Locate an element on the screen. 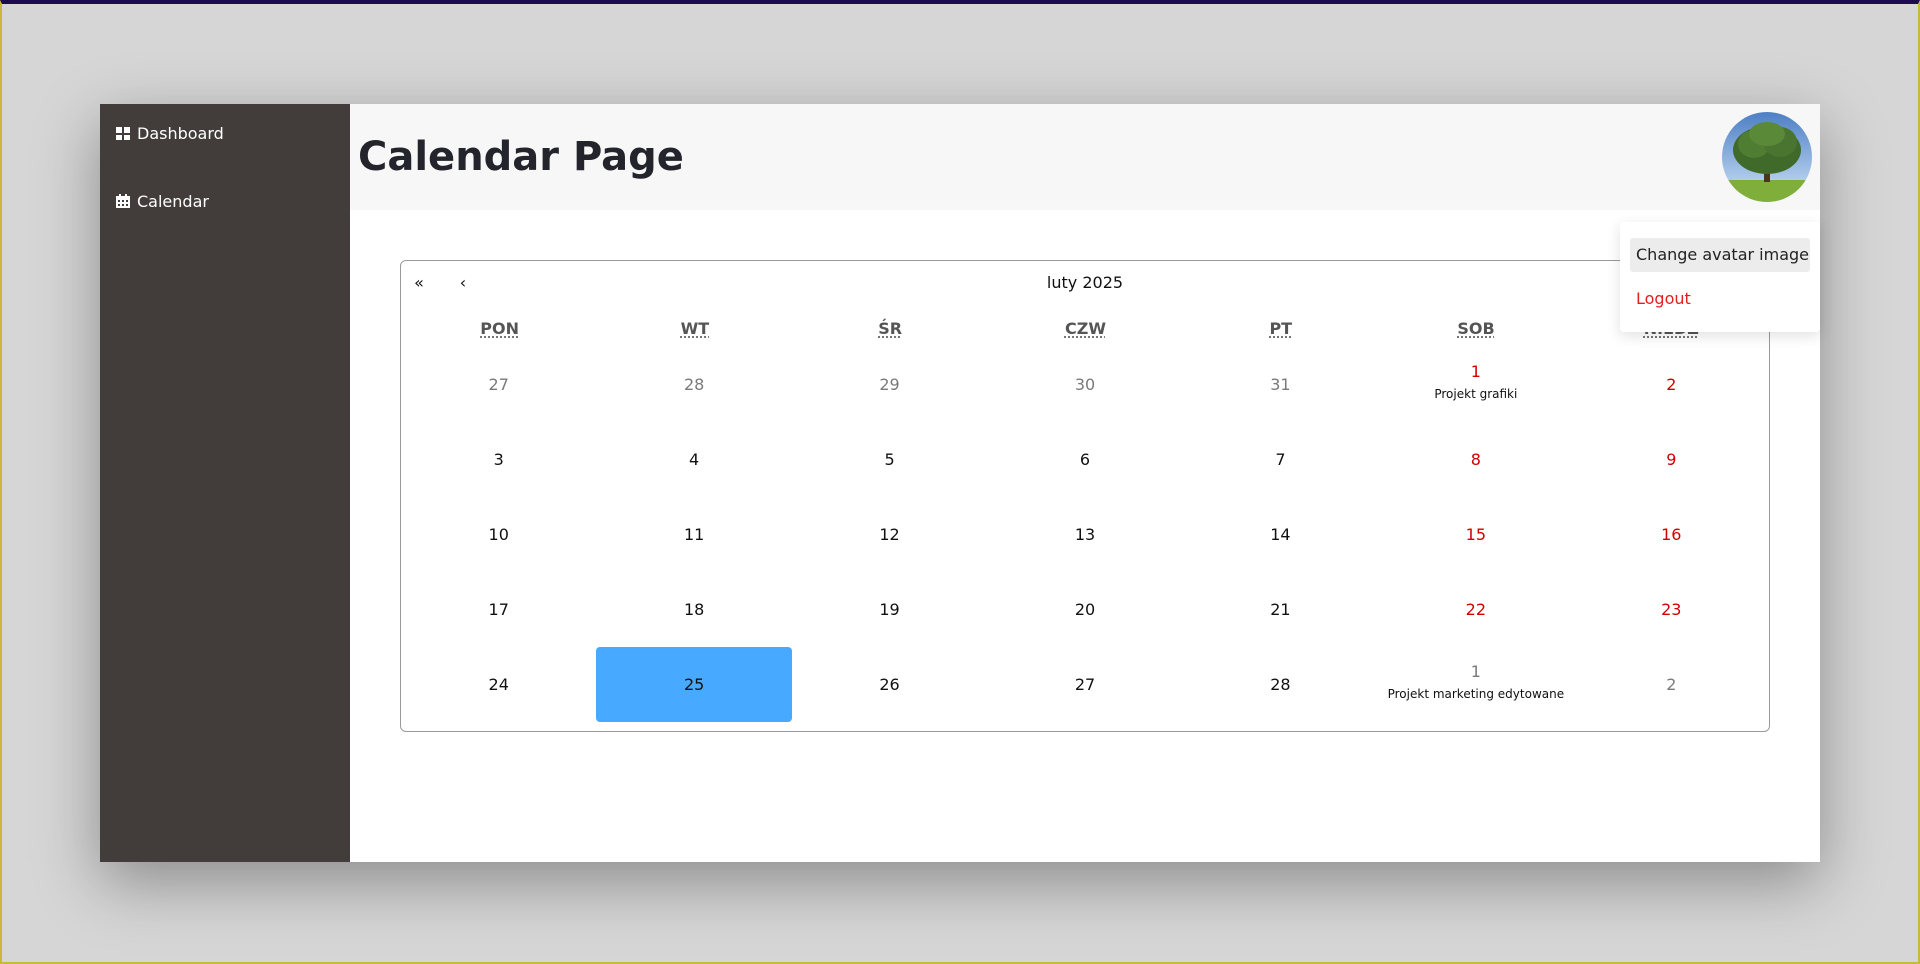  day-number: 18 is located at coordinates (694, 609).